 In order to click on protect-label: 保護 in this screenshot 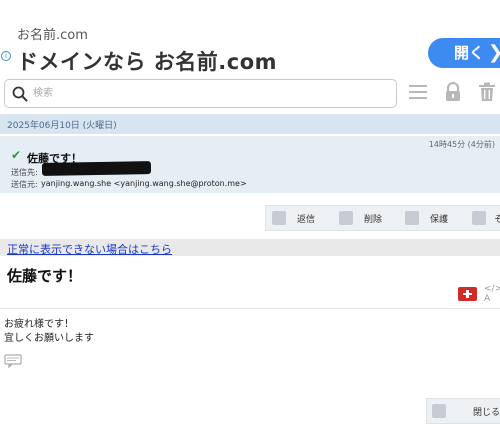, I will do `click(439, 220)`.